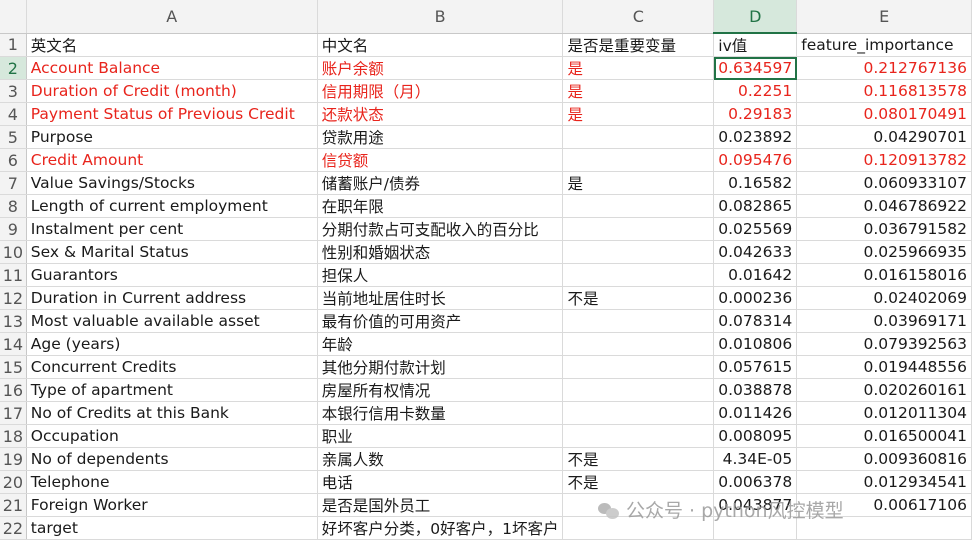  I want to click on cell-e6: 0.120913782, so click(884, 160).